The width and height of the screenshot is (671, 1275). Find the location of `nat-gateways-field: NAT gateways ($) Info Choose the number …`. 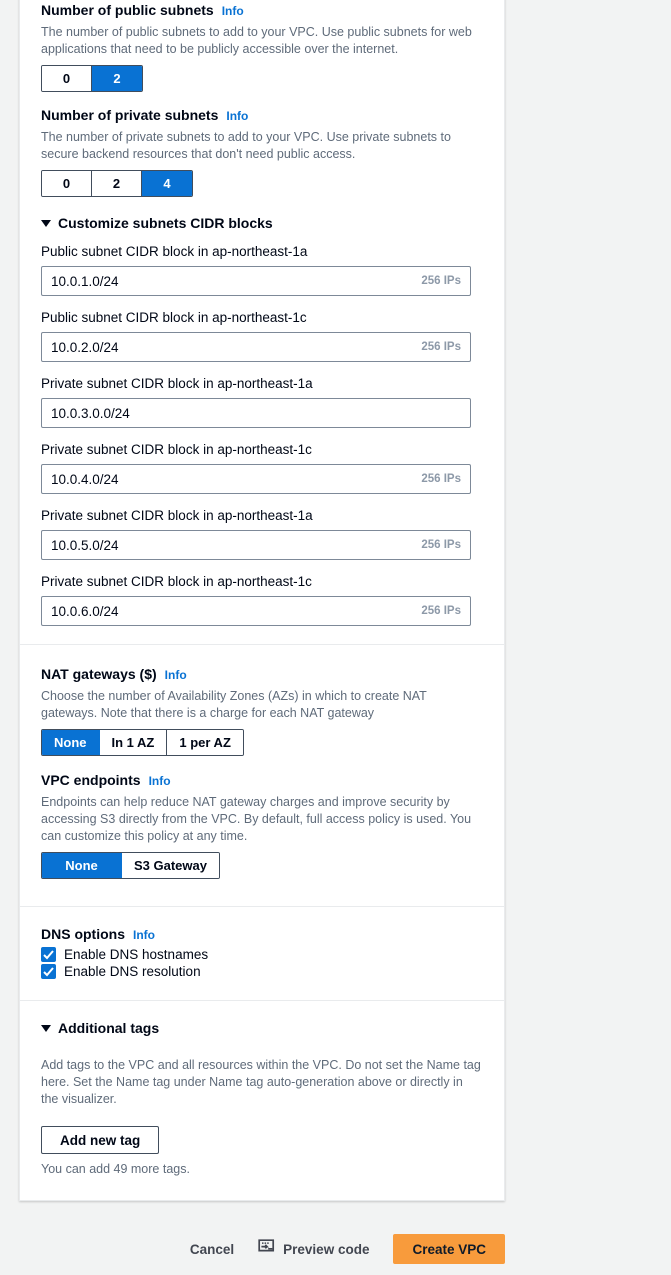

nat-gateways-field: NAT gateways ($) Info Choose the number … is located at coordinates (262, 710).